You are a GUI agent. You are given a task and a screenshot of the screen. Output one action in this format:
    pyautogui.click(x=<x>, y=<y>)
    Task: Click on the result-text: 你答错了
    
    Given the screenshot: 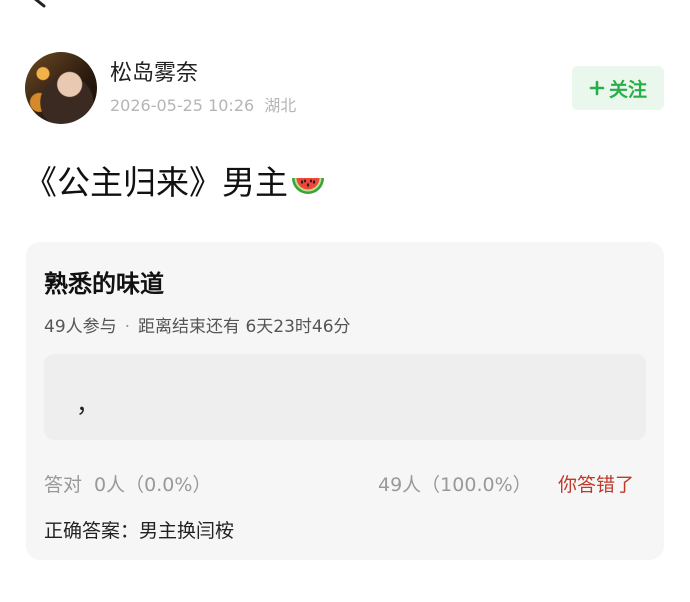 What is the action you would take?
    pyautogui.click(x=596, y=485)
    